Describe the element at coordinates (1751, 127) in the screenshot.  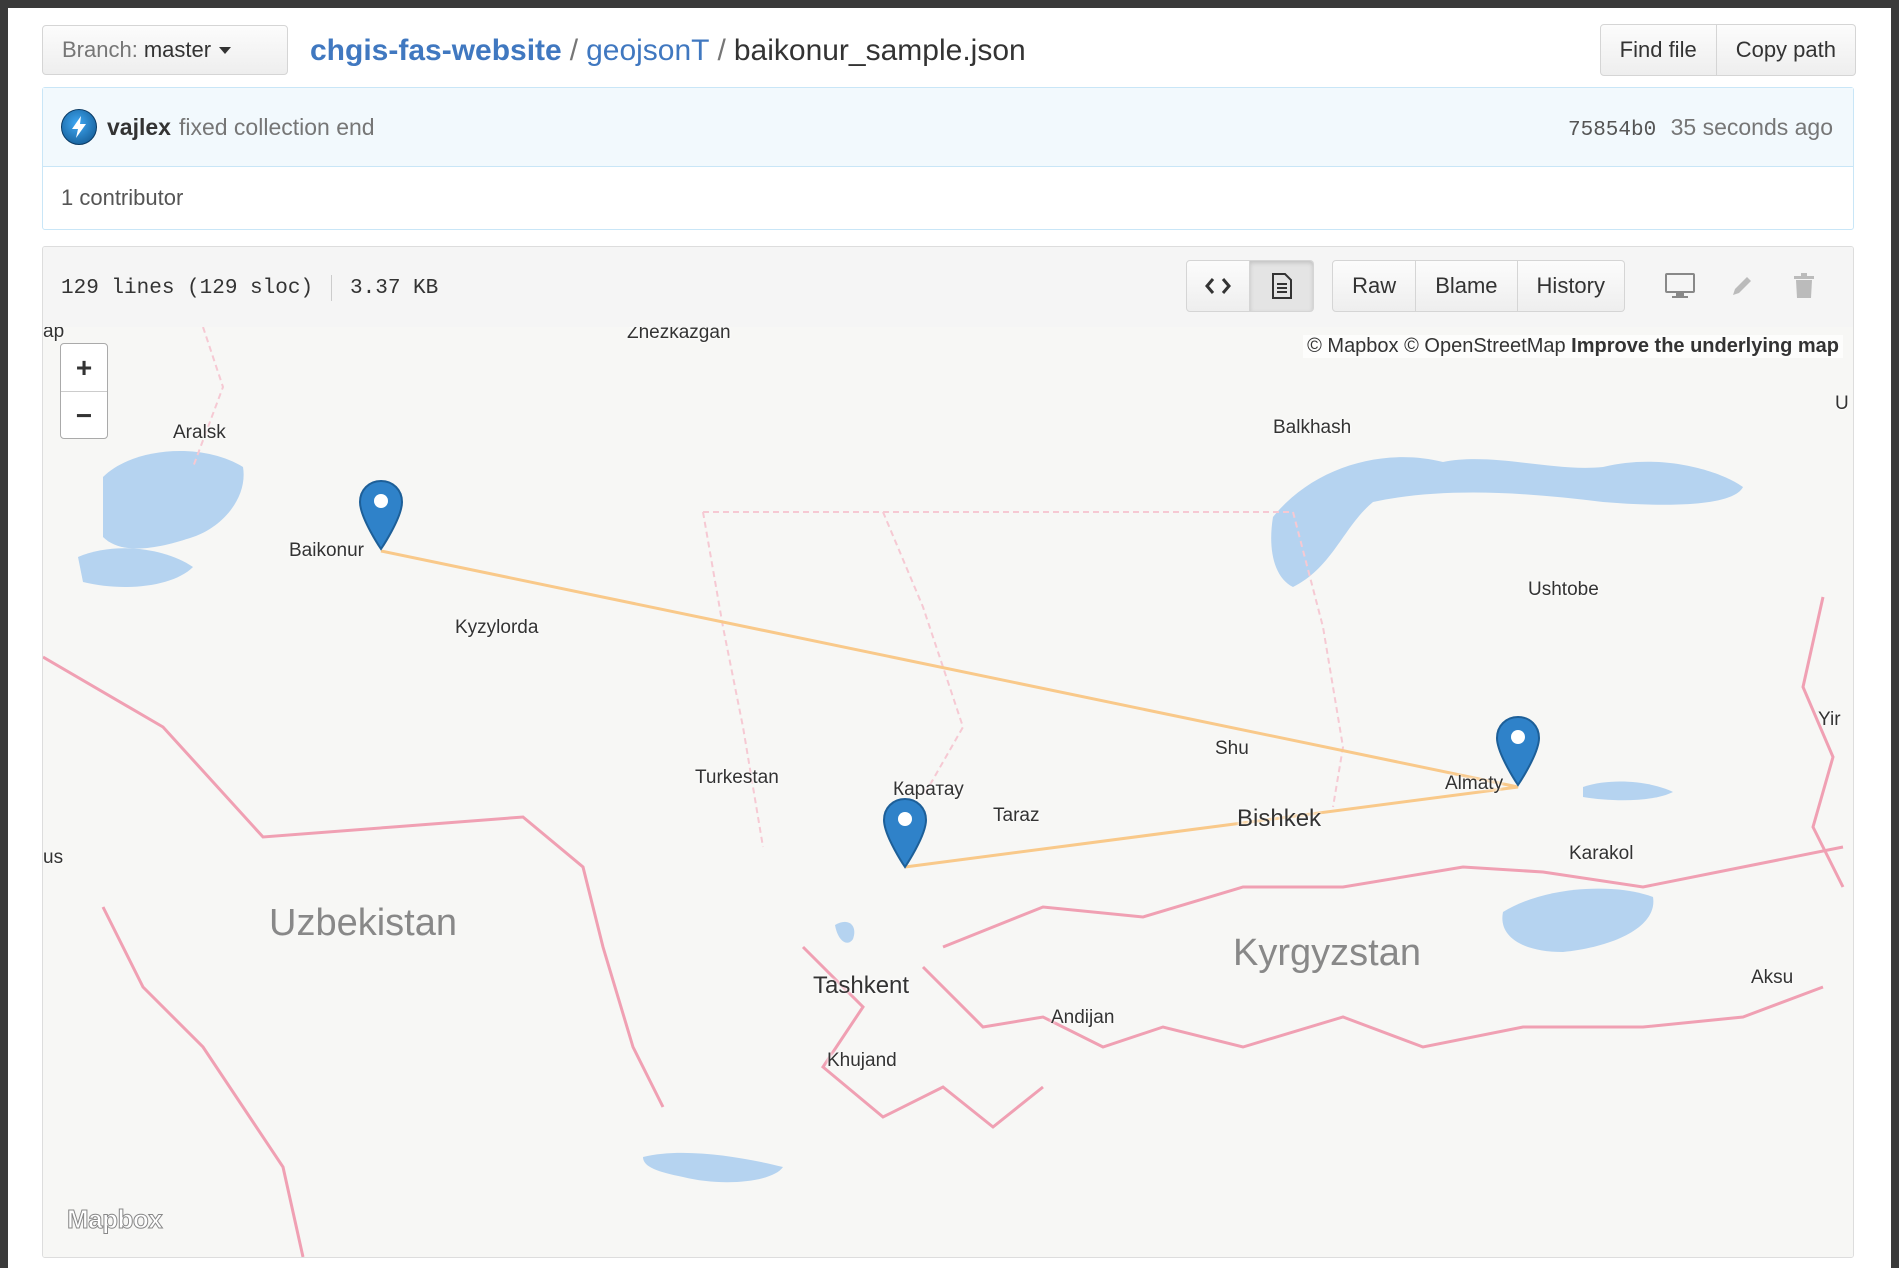
I see `commit-time: 35 seconds ago` at that location.